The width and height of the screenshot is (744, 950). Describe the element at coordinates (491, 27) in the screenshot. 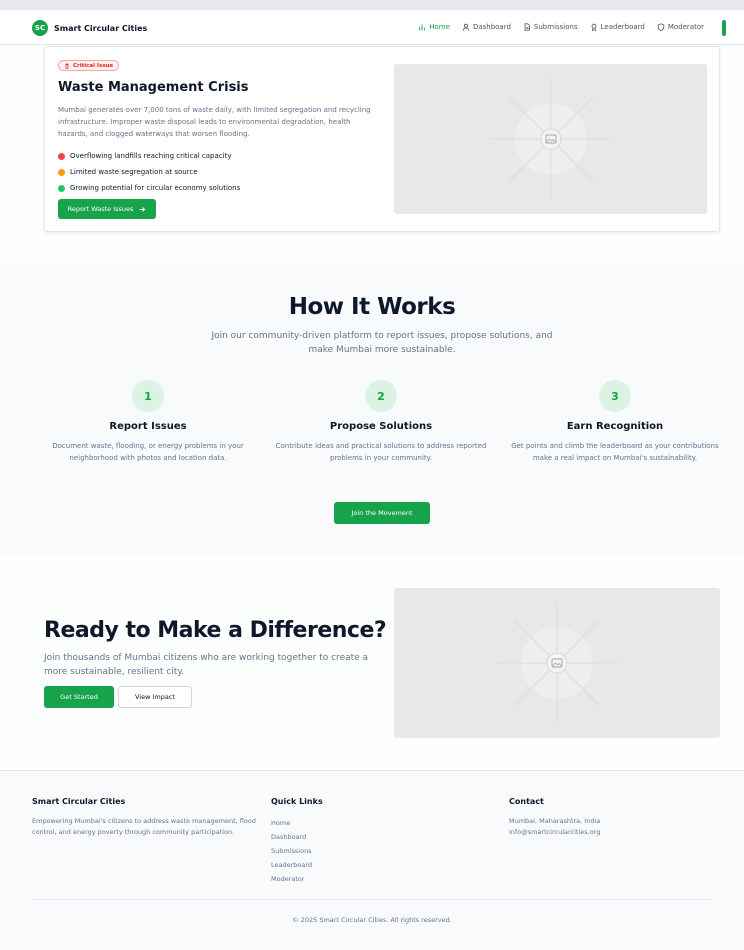

I see `nav-item-label: Dashboard` at that location.